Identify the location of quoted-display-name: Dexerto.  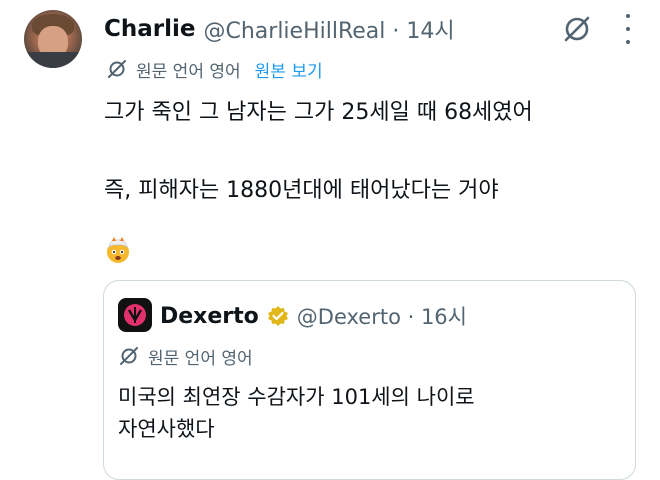
(209, 316).